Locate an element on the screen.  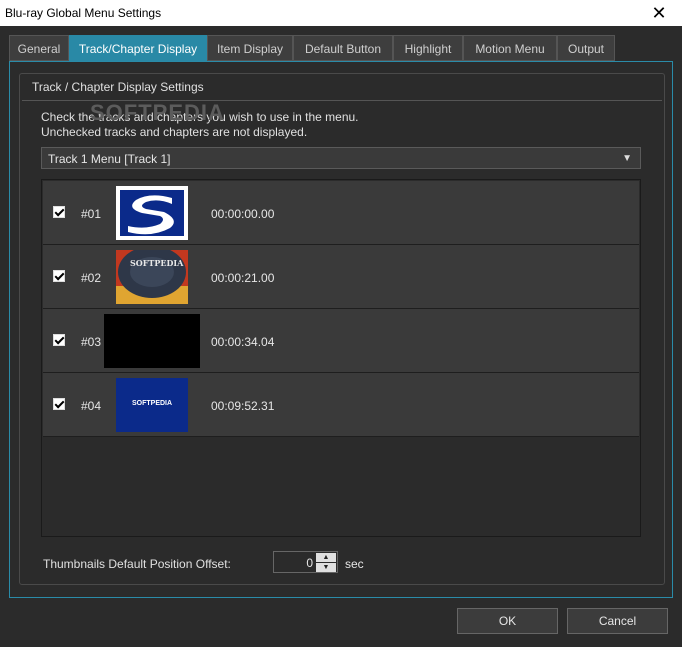
tab-item-display: Item Display is located at coordinates (250, 48).